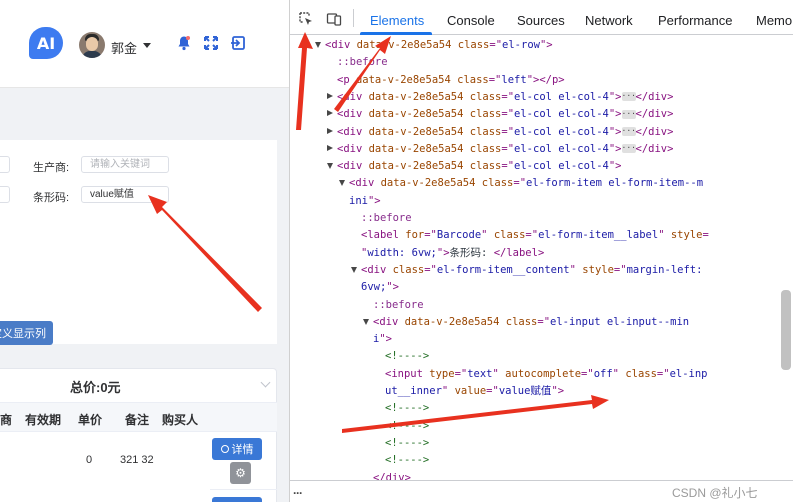  I want to click on settings-button: ⚙, so click(240, 473).